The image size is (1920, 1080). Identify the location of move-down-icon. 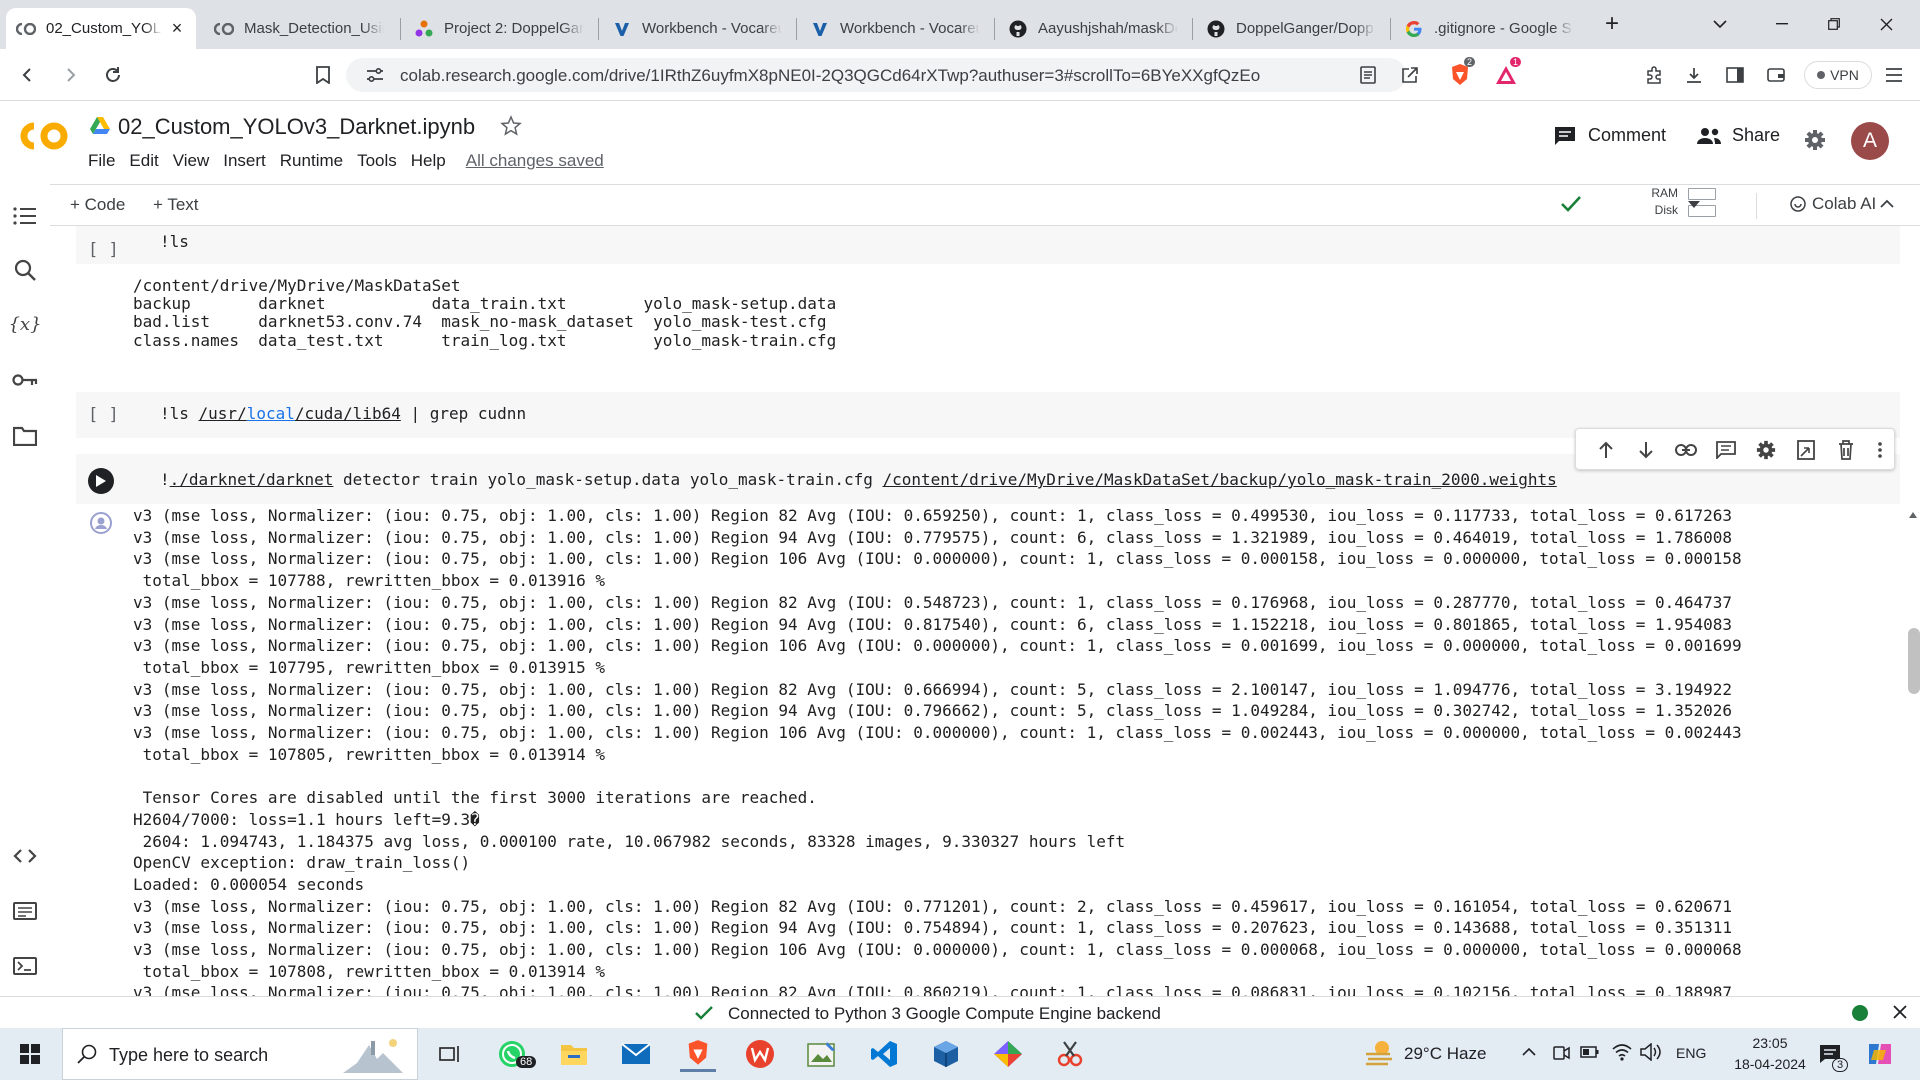
(1646, 450).